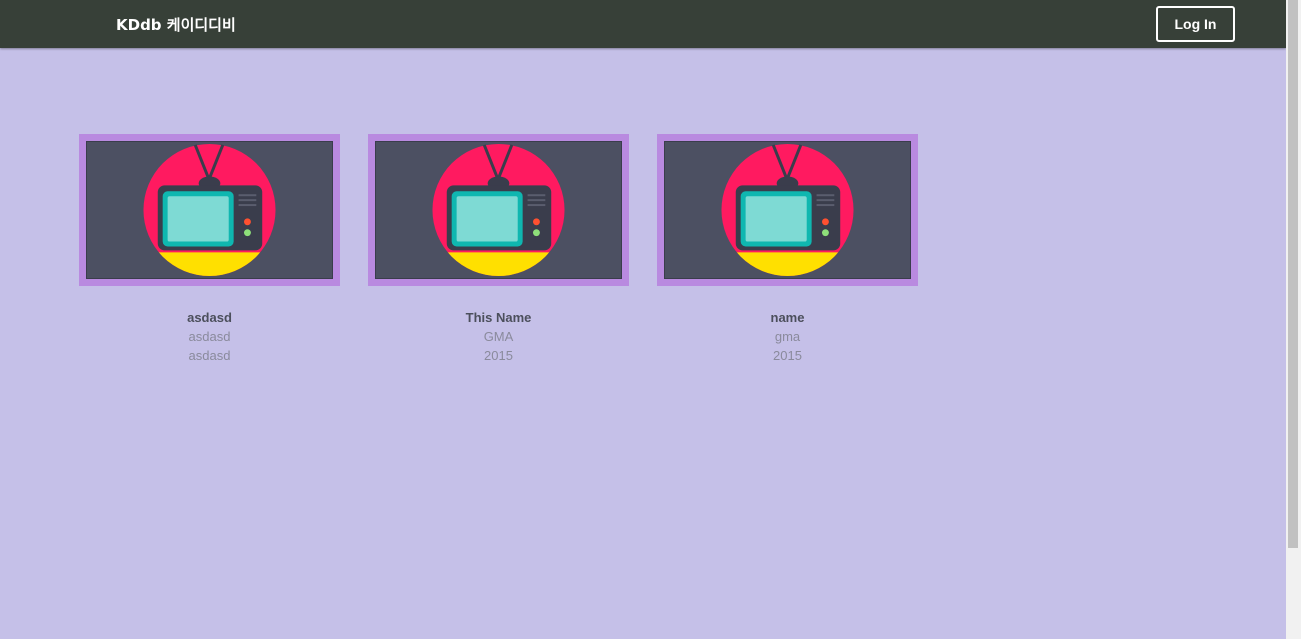  Describe the element at coordinates (787, 317) in the screenshot. I see `show-title: name` at that location.